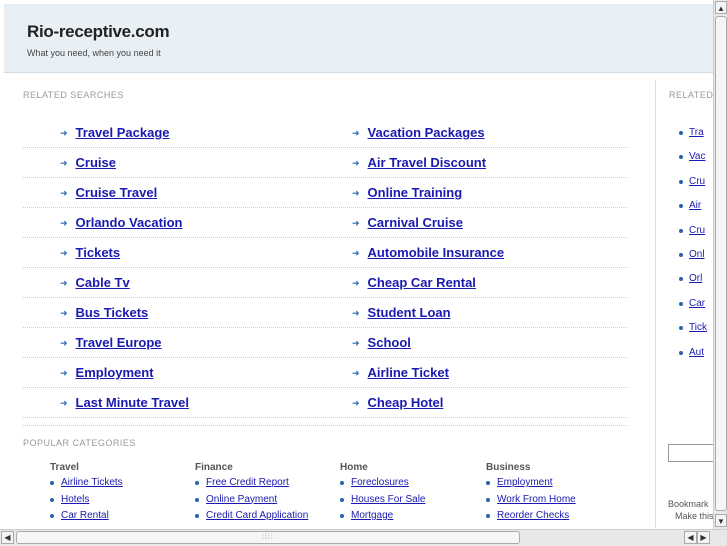 The image size is (727, 546). Describe the element at coordinates (697, 303) in the screenshot. I see `sidebar-related-link: Car` at that location.